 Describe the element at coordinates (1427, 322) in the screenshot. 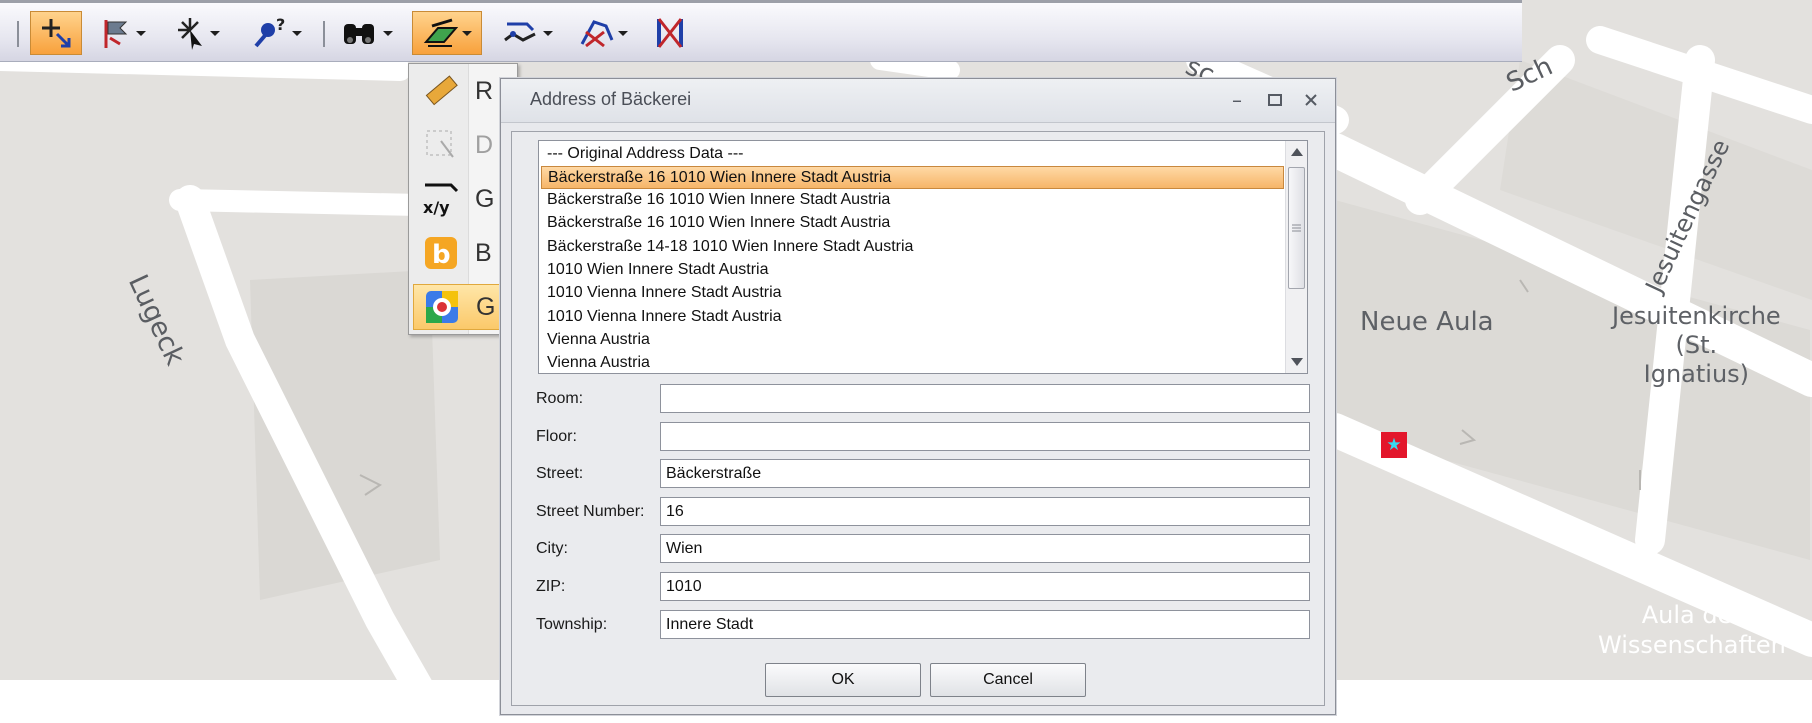

I see `map-label-neue-aula: Neue Aula` at that location.